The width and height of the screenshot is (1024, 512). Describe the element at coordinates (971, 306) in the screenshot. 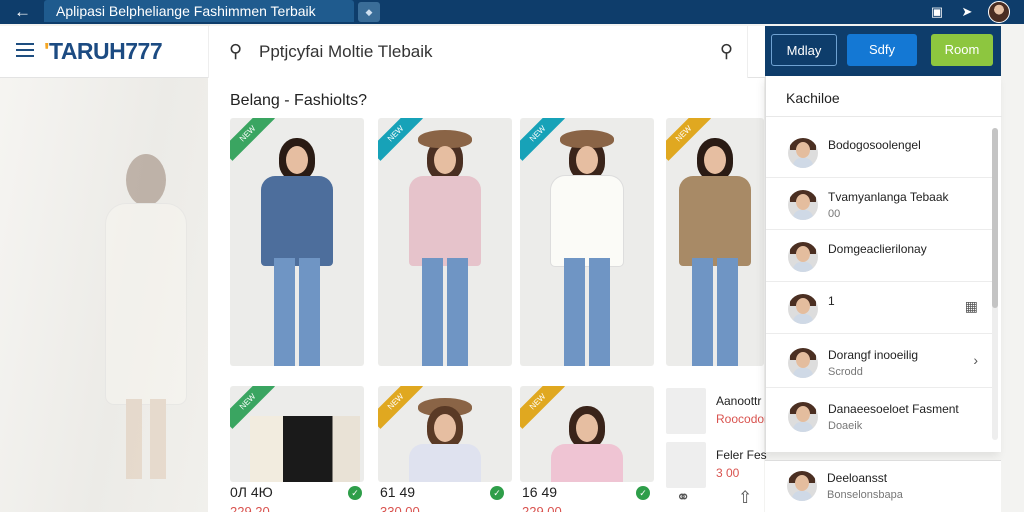

I see `calculator-icon: ▦` at that location.